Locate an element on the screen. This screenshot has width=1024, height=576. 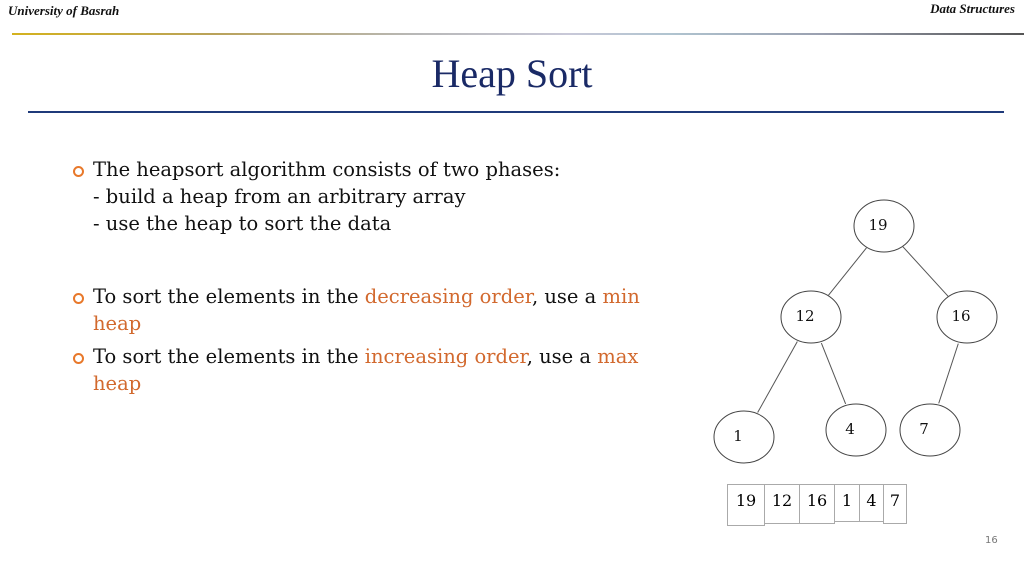
header-divider is located at coordinates (518, 34).